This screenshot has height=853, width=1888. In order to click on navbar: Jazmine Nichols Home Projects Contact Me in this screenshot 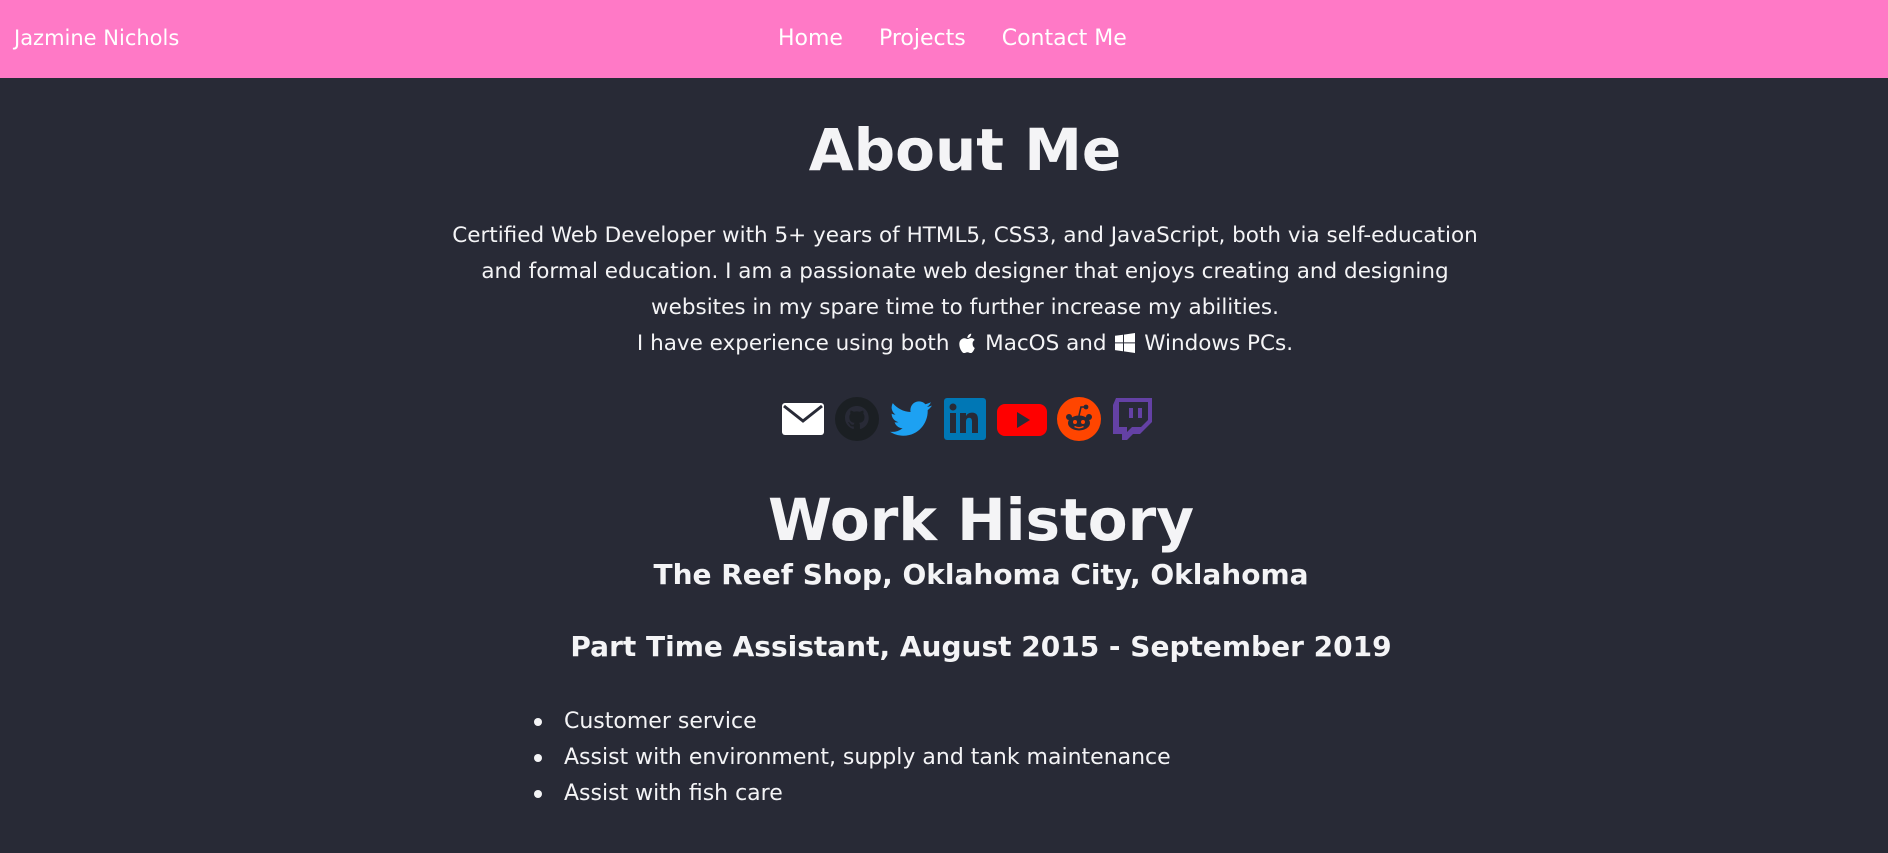, I will do `click(944, 39)`.